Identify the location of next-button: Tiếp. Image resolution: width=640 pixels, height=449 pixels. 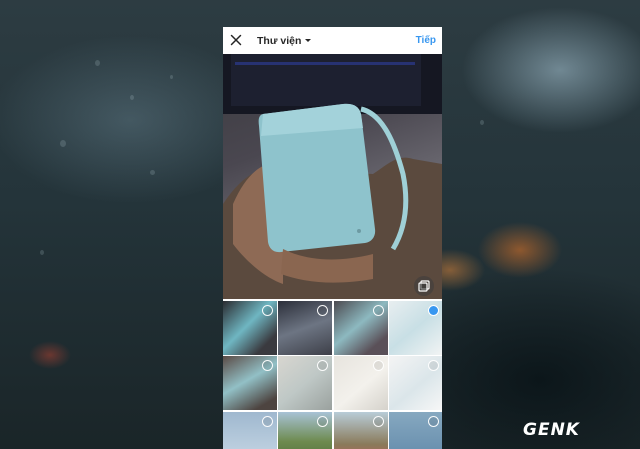
(426, 40).